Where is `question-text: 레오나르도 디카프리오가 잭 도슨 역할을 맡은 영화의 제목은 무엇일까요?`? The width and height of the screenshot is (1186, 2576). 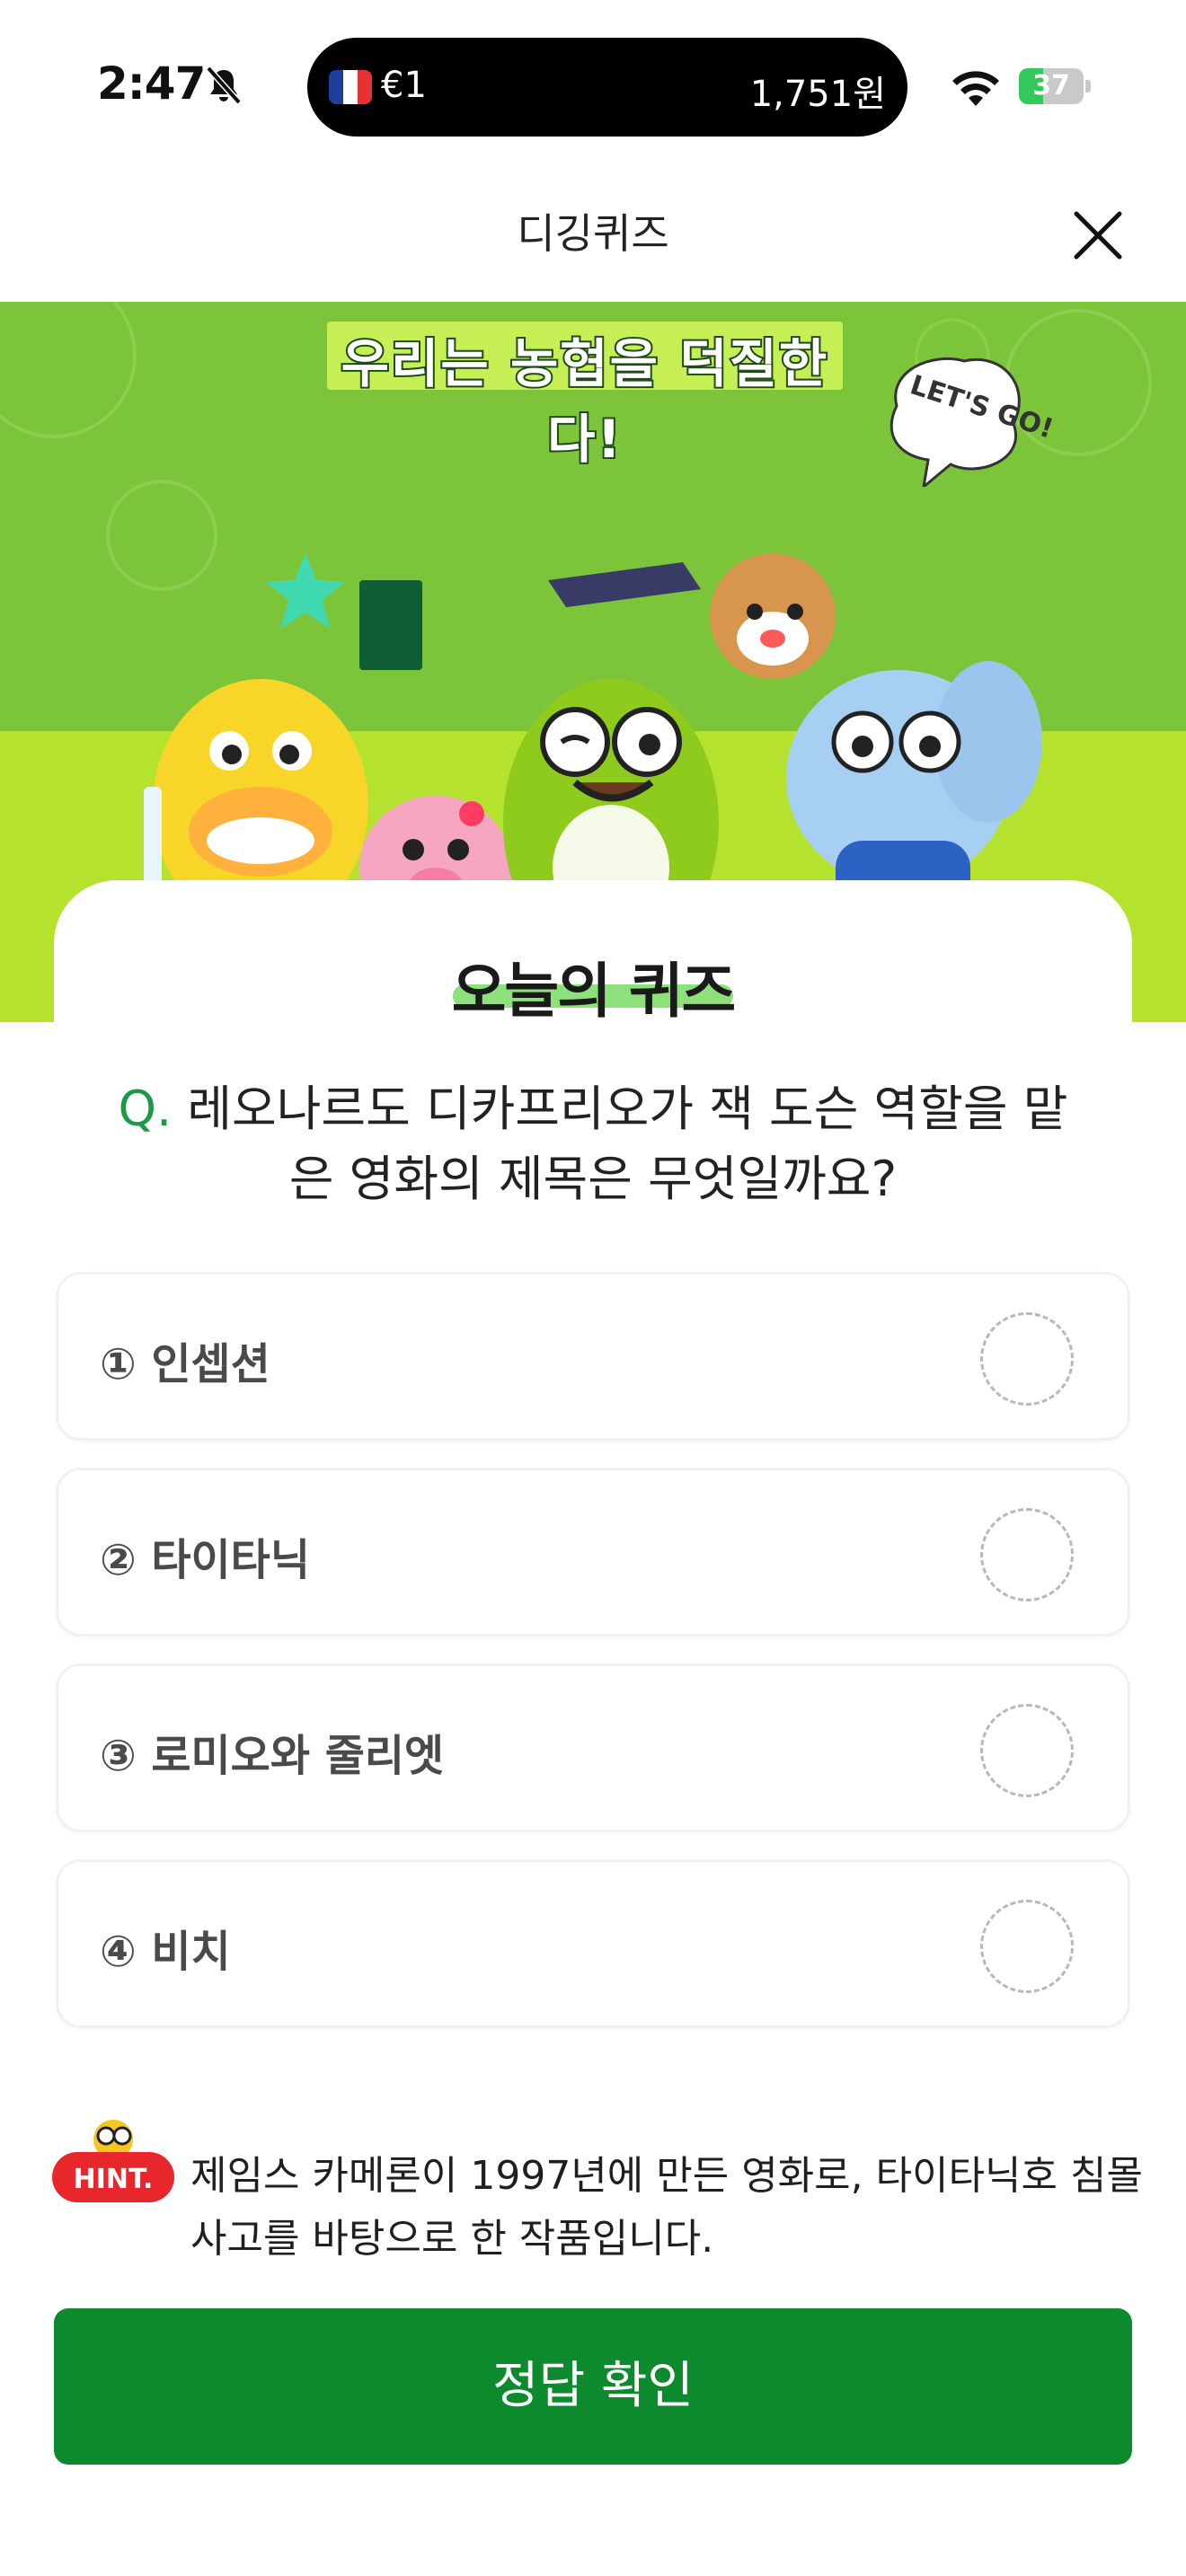
question-text: 레오나르도 디카프리오가 잭 도슨 역할을 맡은 영화의 제목은 무엇일까요? is located at coordinates (627, 1144).